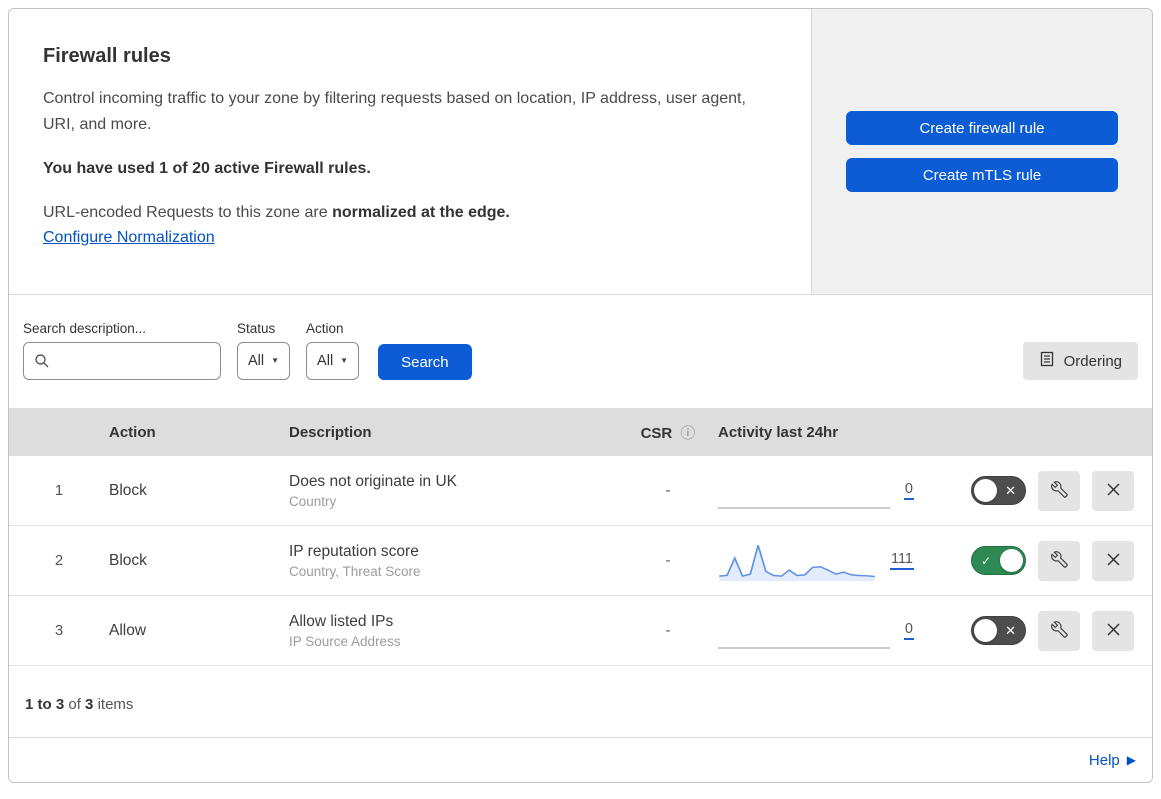 Image resolution: width=1161 pixels, height=799 pixels. What do you see at coordinates (59, 490) in the screenshot?
I see `rule-priority: 1` at bounding box center [59, 490].